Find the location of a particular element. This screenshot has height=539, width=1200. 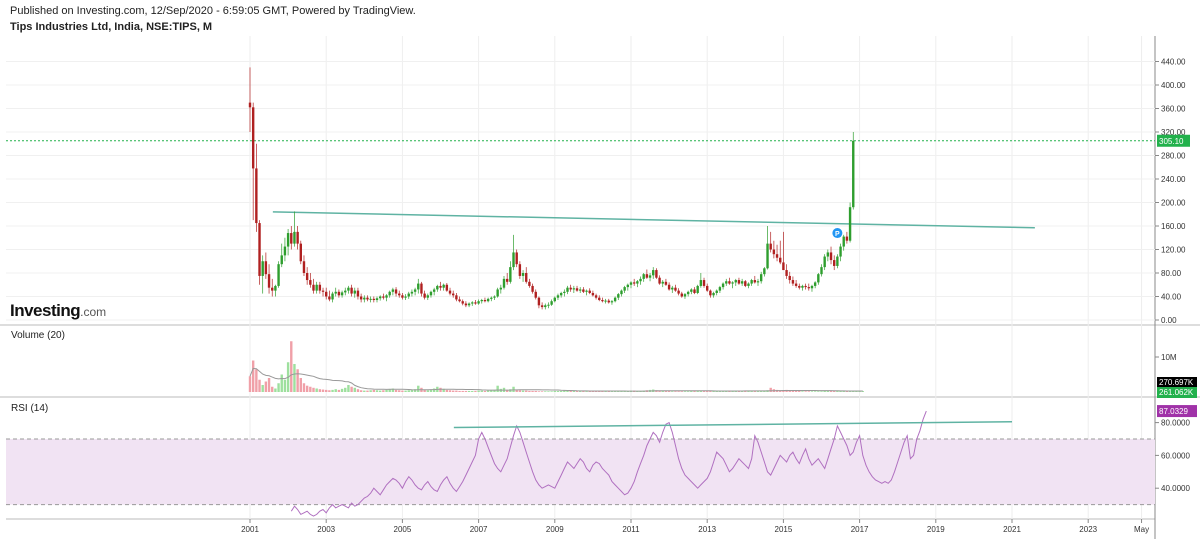

y-tick-label: 360.00 is located at coordinates (1173, 109).